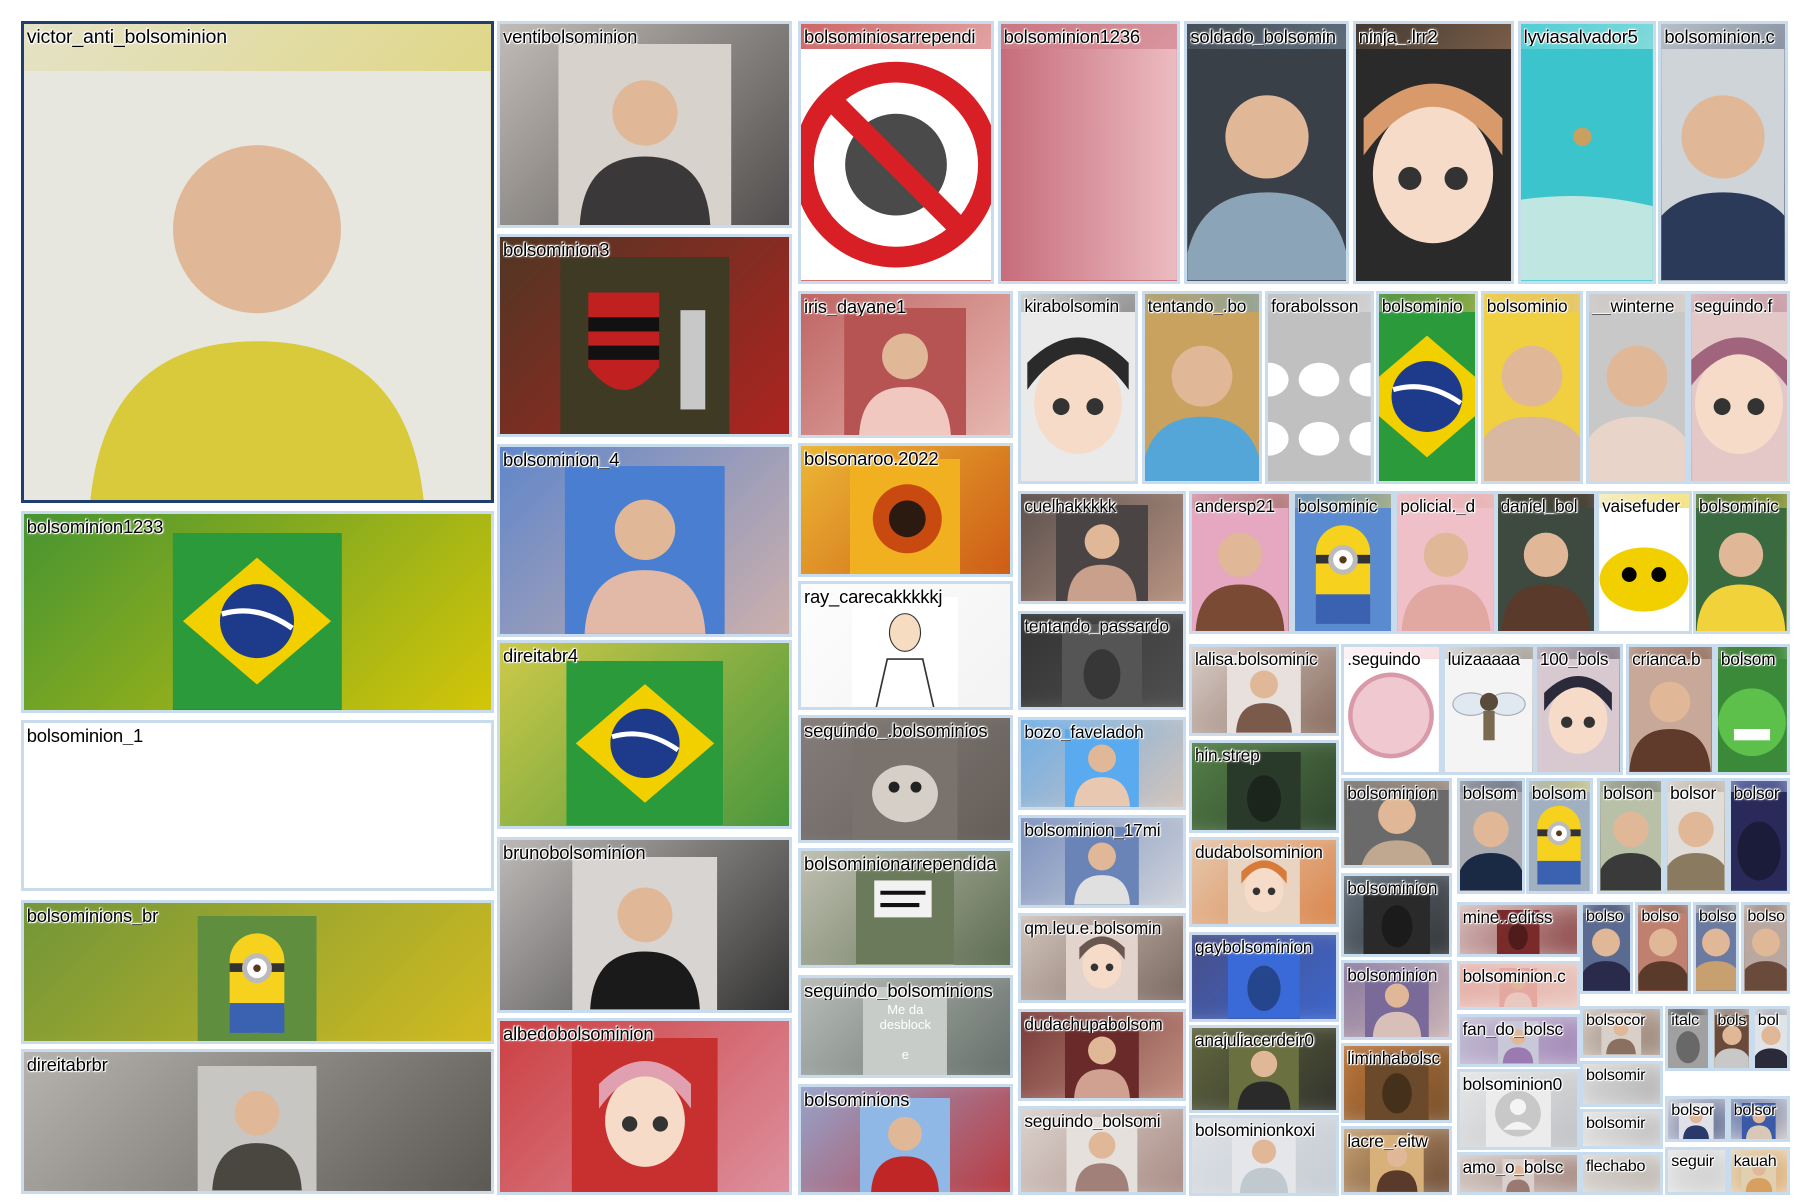 This screenshot has height=1202, width=1806. Describe the element at coordinates (1483, 658) in the screenshot. I see `username-label: luizaaaaa` at that location.